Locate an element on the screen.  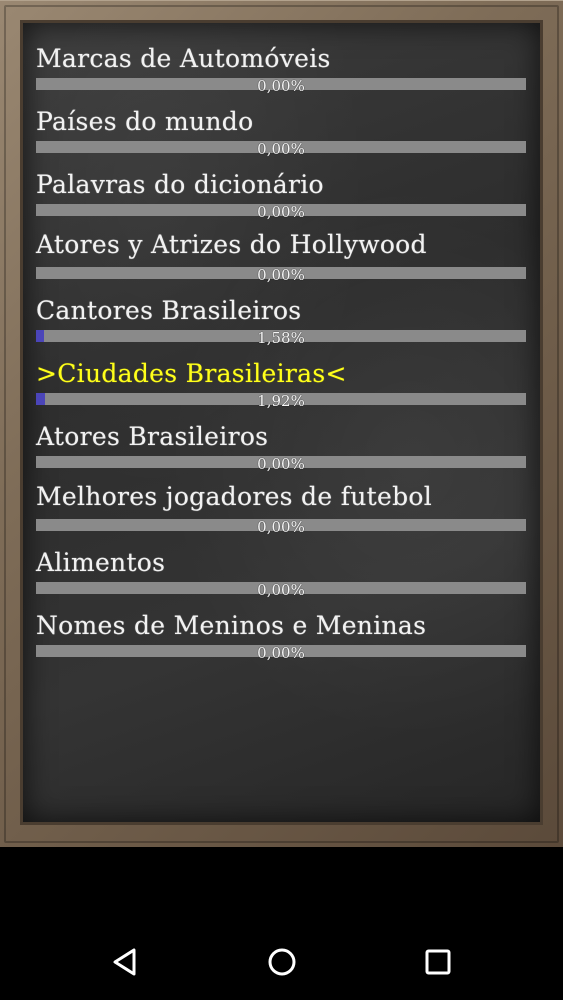
android-navigation-bar is located at coordinates (281, 961).